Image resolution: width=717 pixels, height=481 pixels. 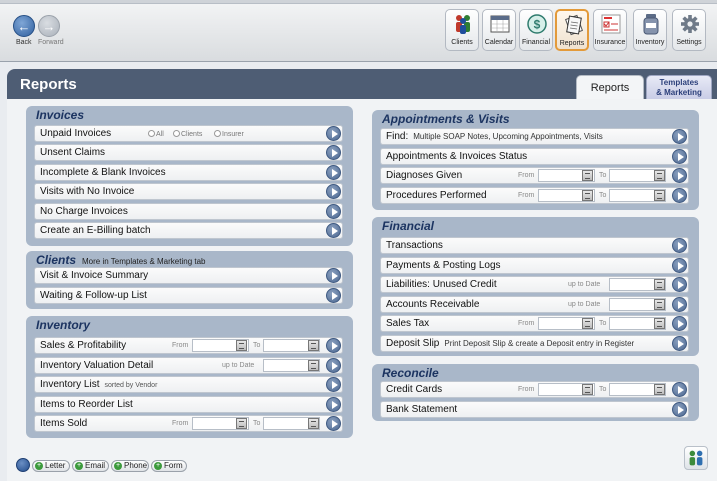 What do you see at coordinates (24, 26) in the screenshot?
I see `back-arrow-icon: ←` at bounding box center [24, 26].